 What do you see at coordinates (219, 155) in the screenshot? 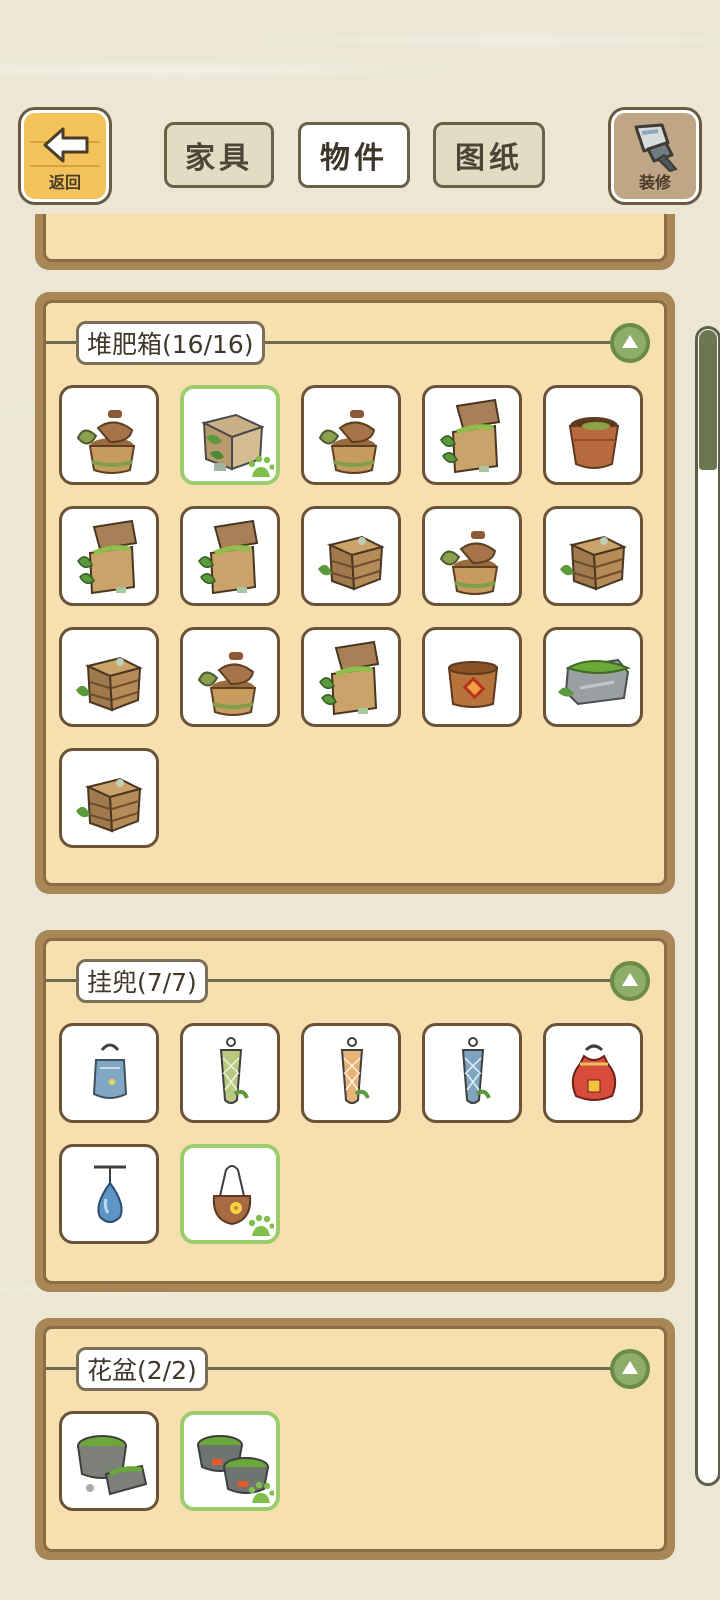
I see `tab-furniture: 家具` at bounding box center [219, 155].